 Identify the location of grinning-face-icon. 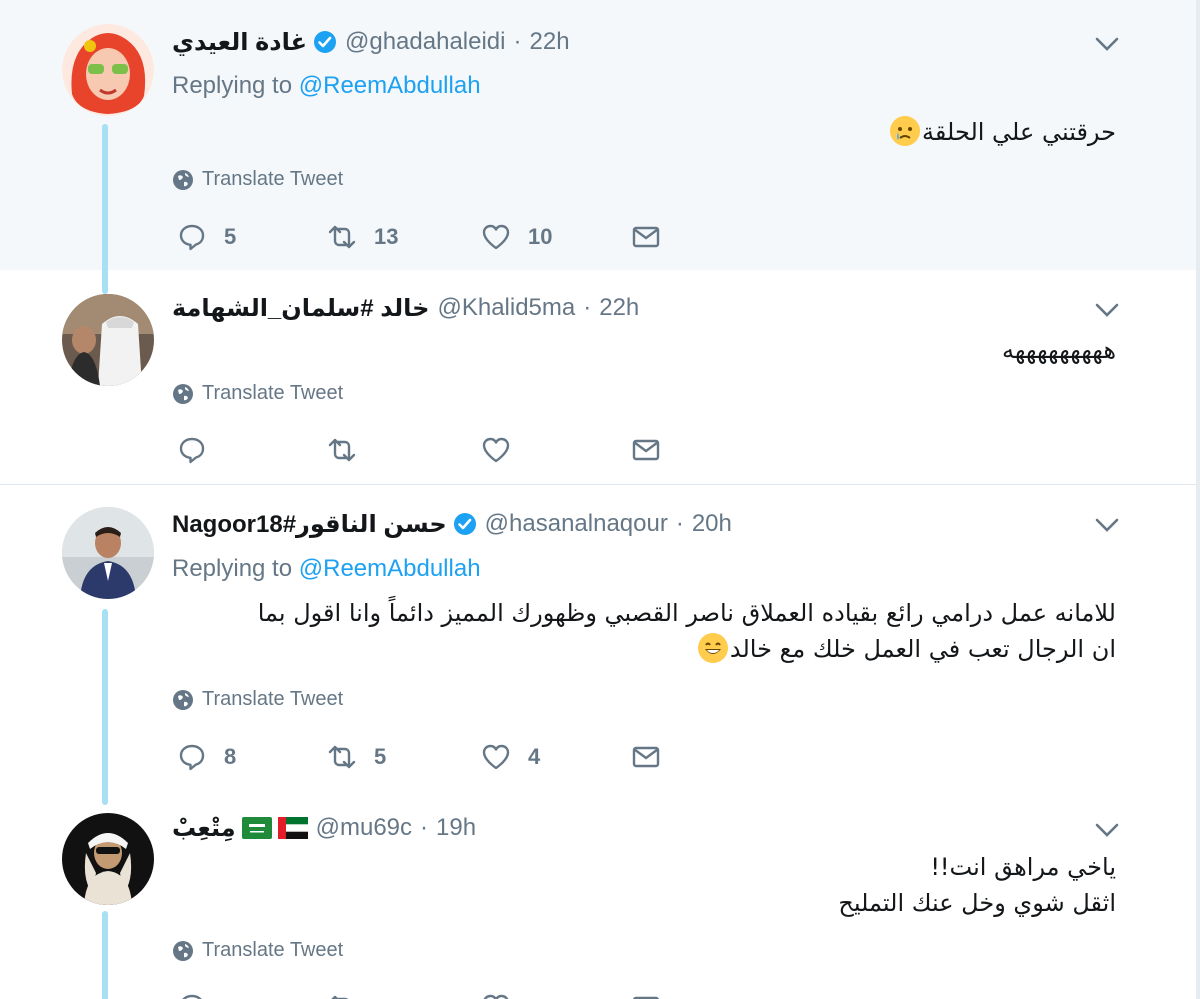
(712, 648).